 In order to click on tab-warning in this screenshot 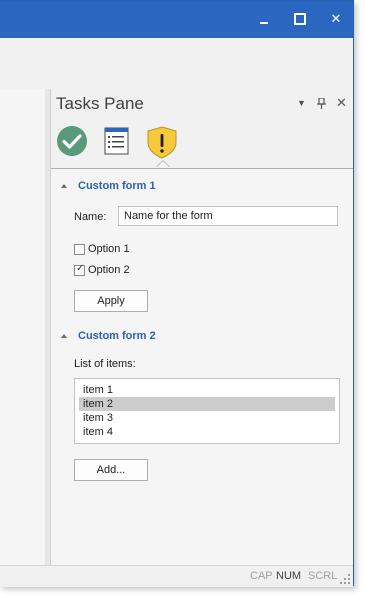, I will do `click(161, 142)`.